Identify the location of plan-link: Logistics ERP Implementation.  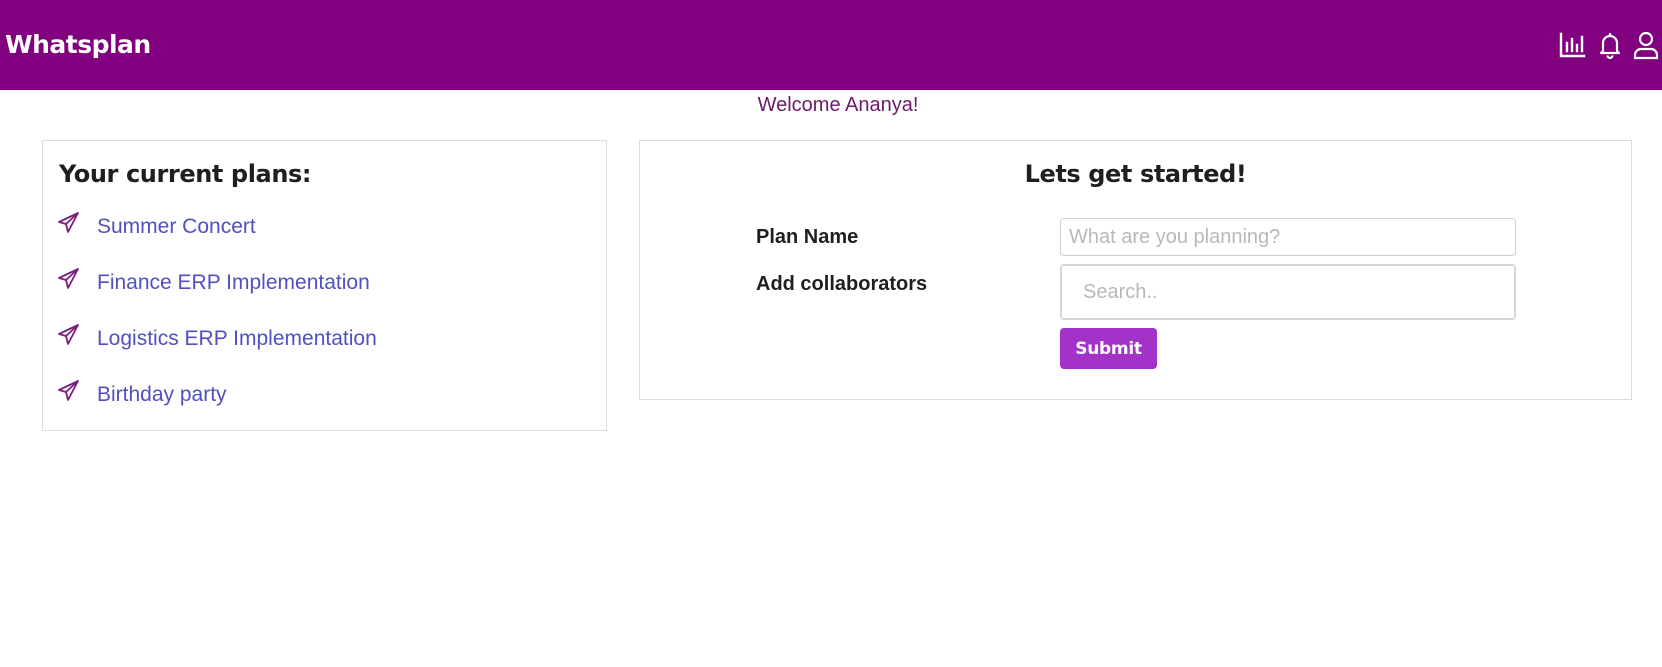
(237, 339).